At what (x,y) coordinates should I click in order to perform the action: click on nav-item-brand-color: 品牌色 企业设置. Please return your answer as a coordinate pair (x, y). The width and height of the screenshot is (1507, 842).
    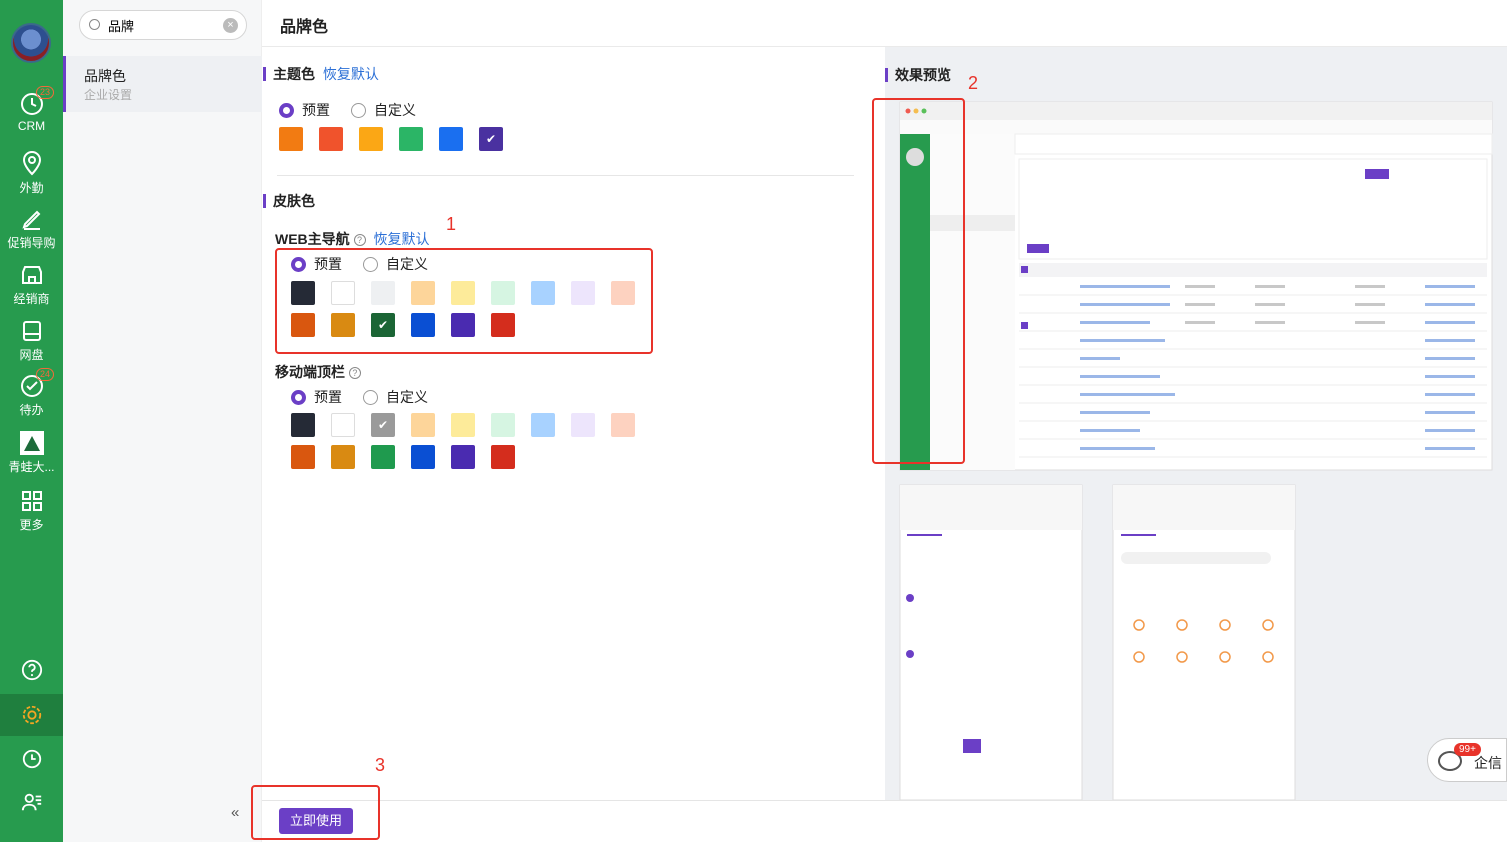
    Looking at the image, I should click on (162, 84).